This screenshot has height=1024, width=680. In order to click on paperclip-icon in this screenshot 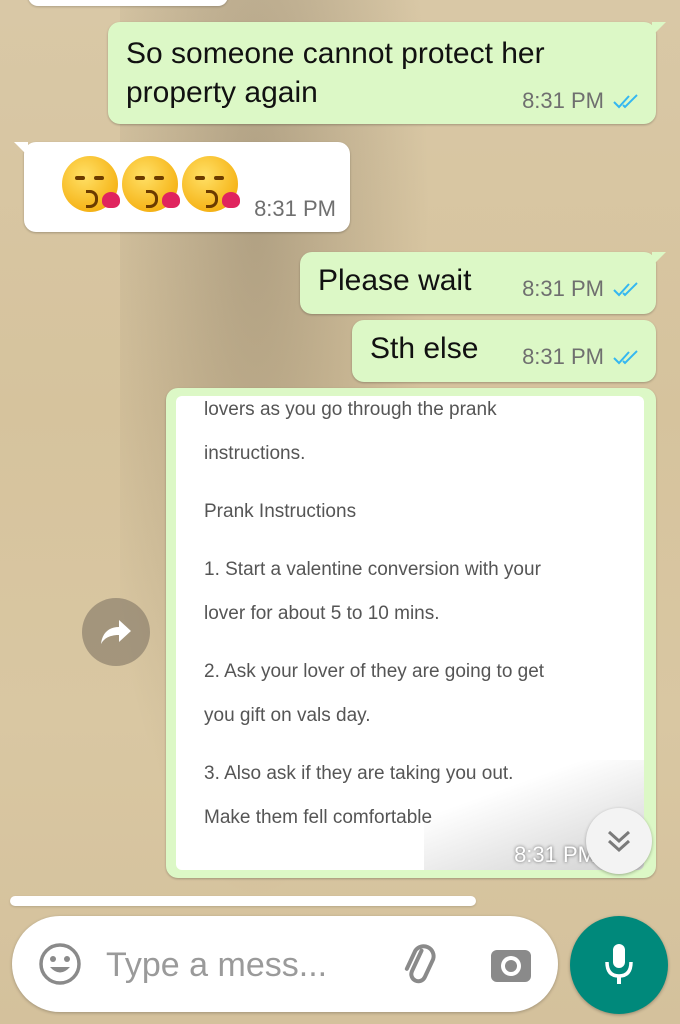, I will do `click(420, 964)`.